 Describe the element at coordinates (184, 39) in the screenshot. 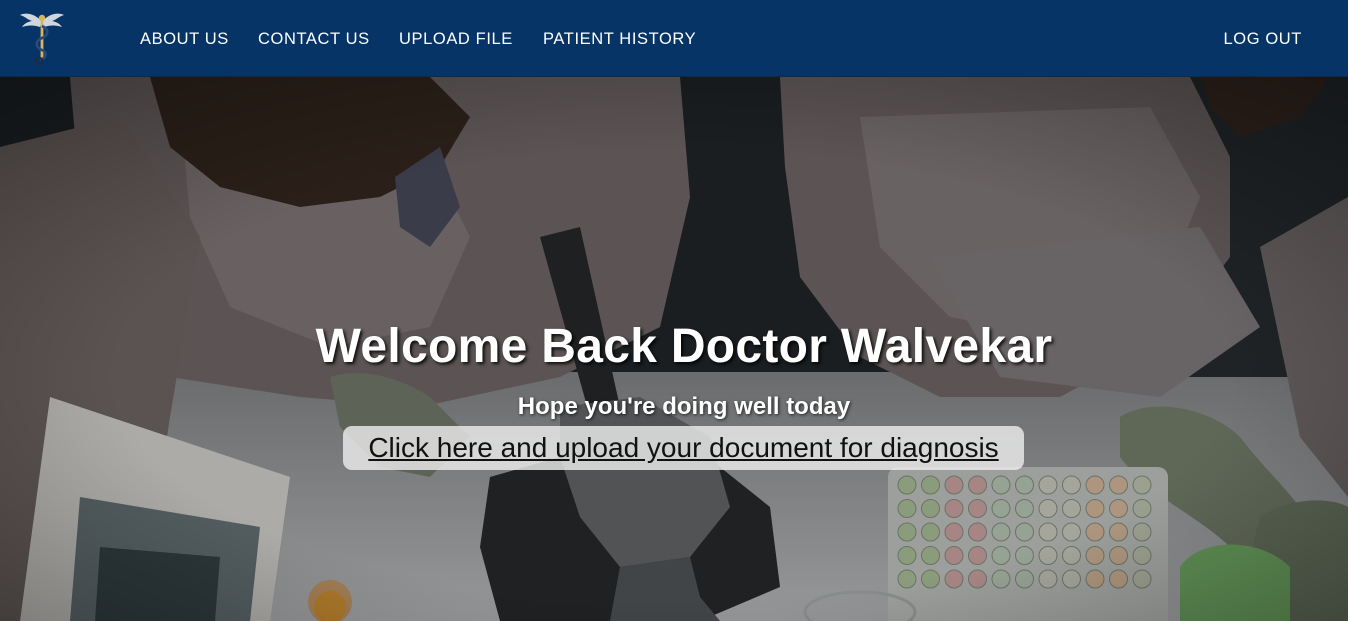

I see `nav-about-us: ABOUT US` at that location.